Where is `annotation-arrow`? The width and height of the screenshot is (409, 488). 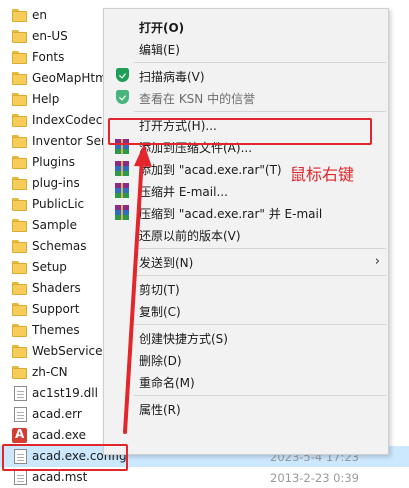 annotation-arrow is located at coordinates (137, 289).